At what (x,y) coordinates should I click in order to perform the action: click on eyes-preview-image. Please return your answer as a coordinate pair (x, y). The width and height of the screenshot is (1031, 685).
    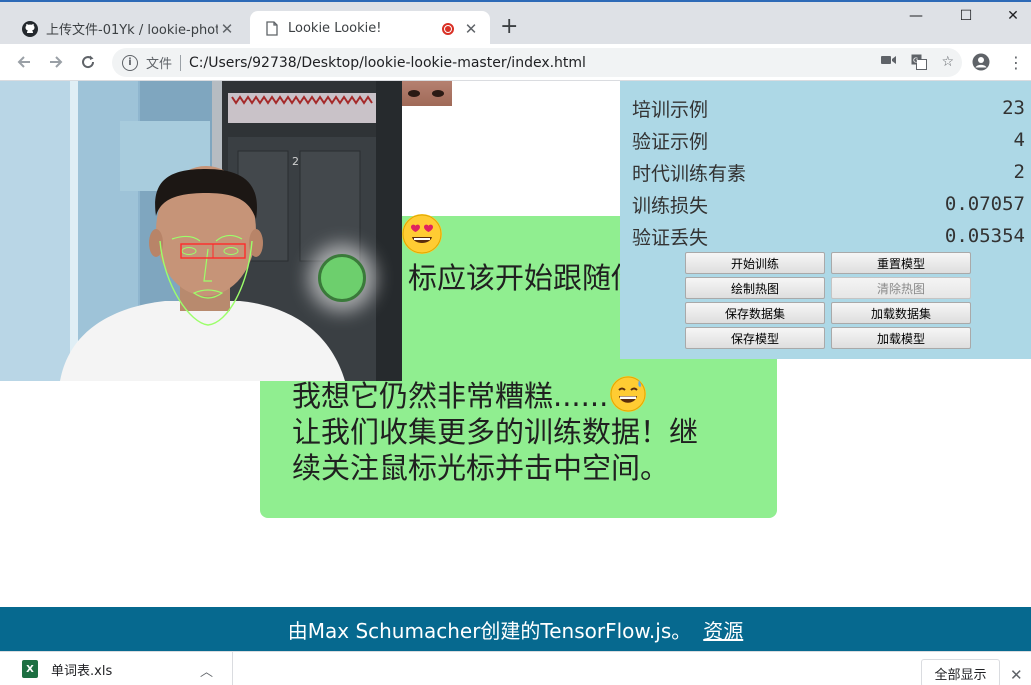
    Looking at the image, I should click on (427, 93).